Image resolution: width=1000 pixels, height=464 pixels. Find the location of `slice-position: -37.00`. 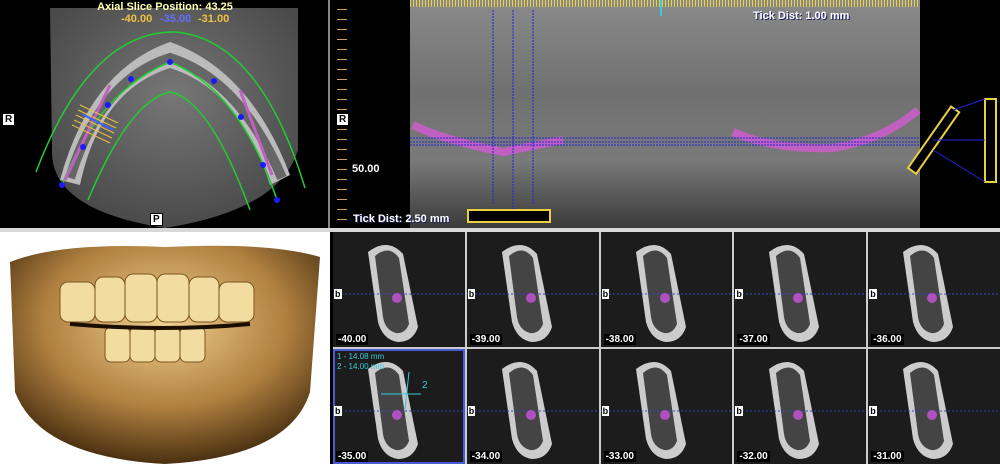

slice-position: -37.00 is located at coordinates (753, 339).